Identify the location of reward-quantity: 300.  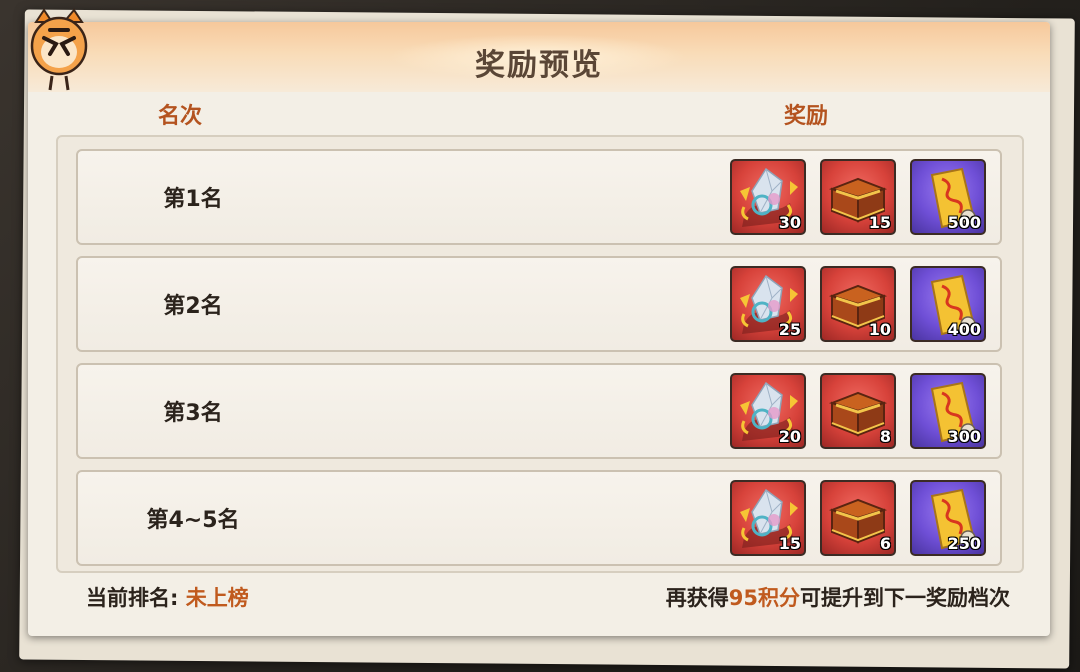
(964, 436).